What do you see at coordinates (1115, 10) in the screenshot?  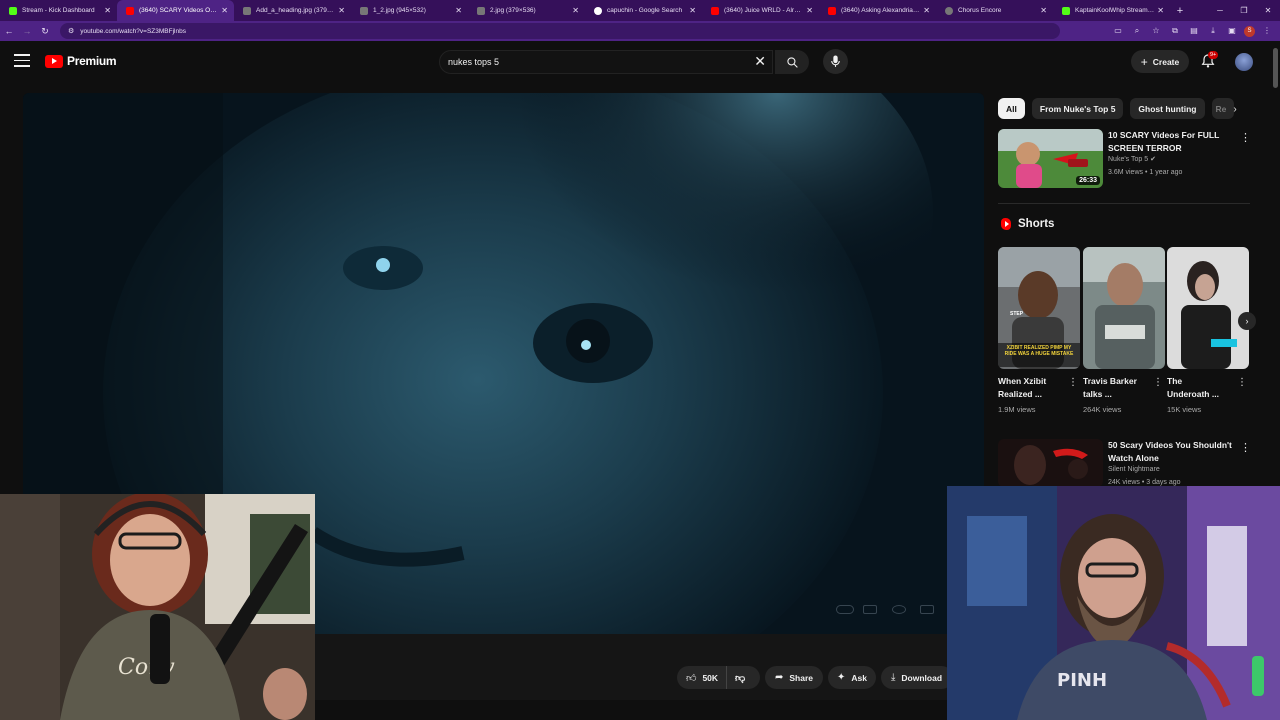 I see `tab-title: KaptainKoolWhip Stream - W` at bounding box center [1115, 10].